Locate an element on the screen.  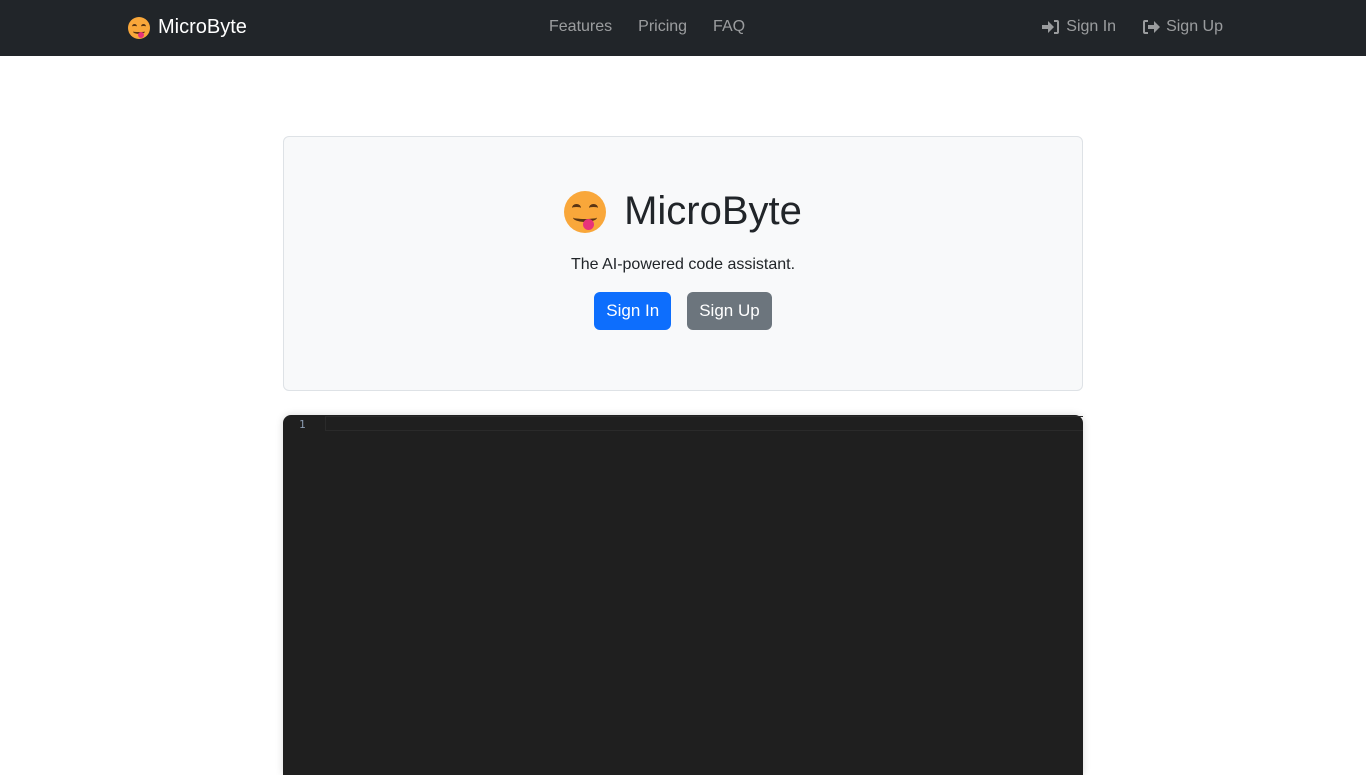
sign-out-icon is located at coordinates (1152, 27).